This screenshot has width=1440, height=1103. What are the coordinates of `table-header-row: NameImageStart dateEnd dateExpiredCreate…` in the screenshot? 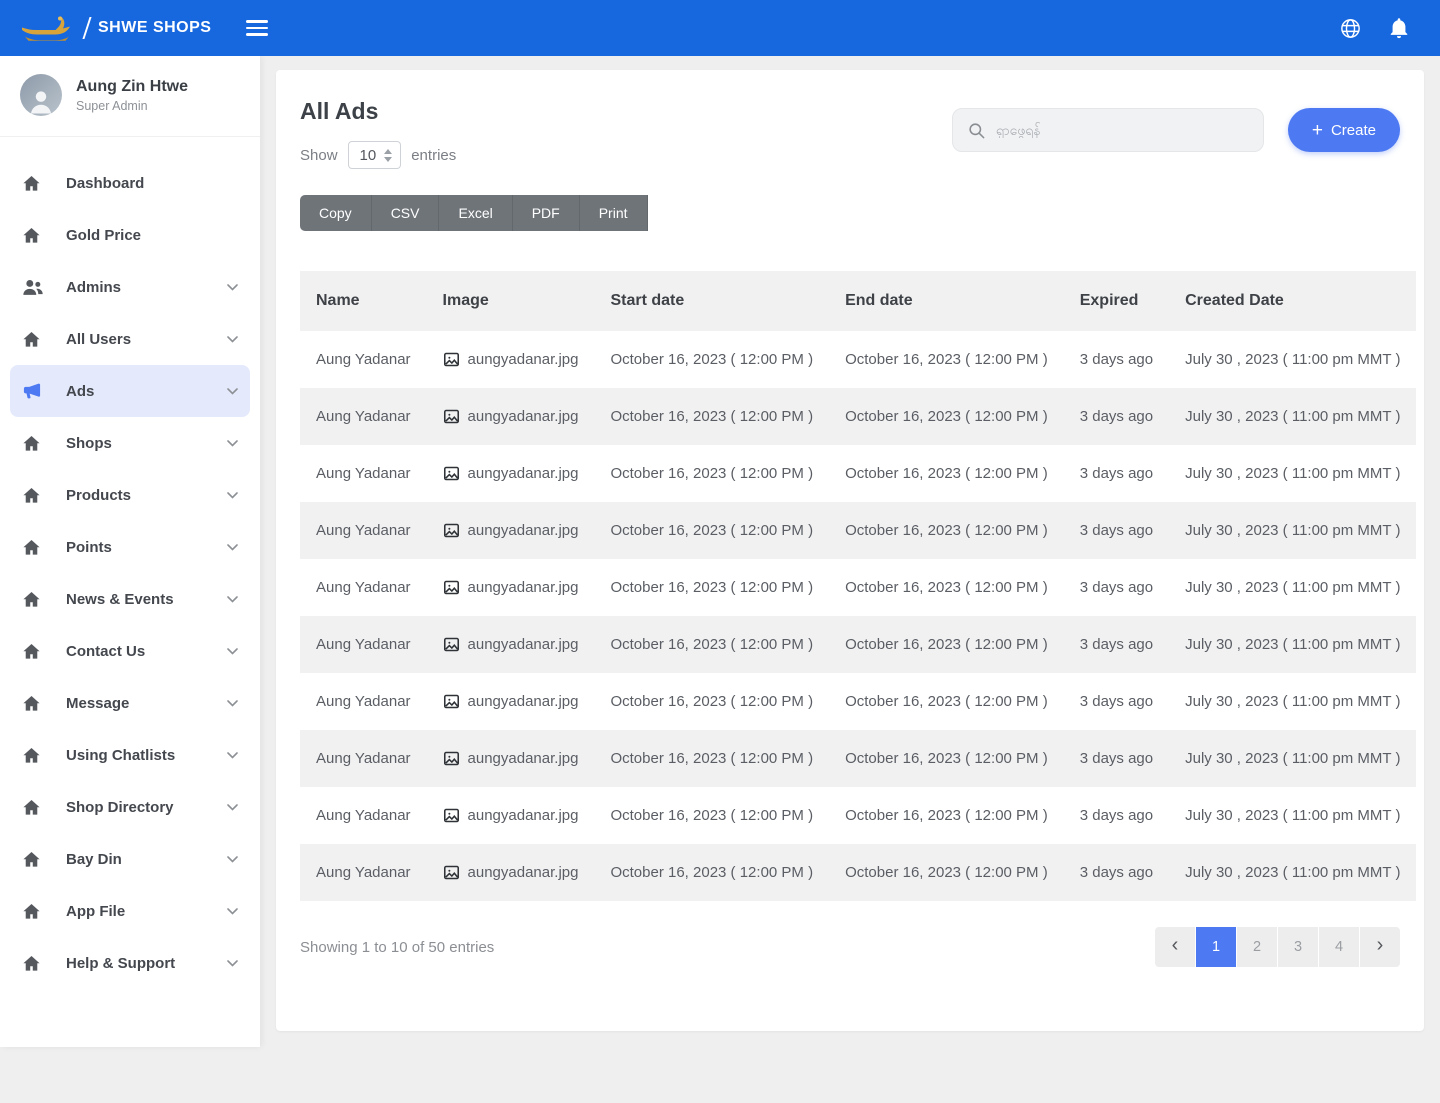 It's located at (858, 301).